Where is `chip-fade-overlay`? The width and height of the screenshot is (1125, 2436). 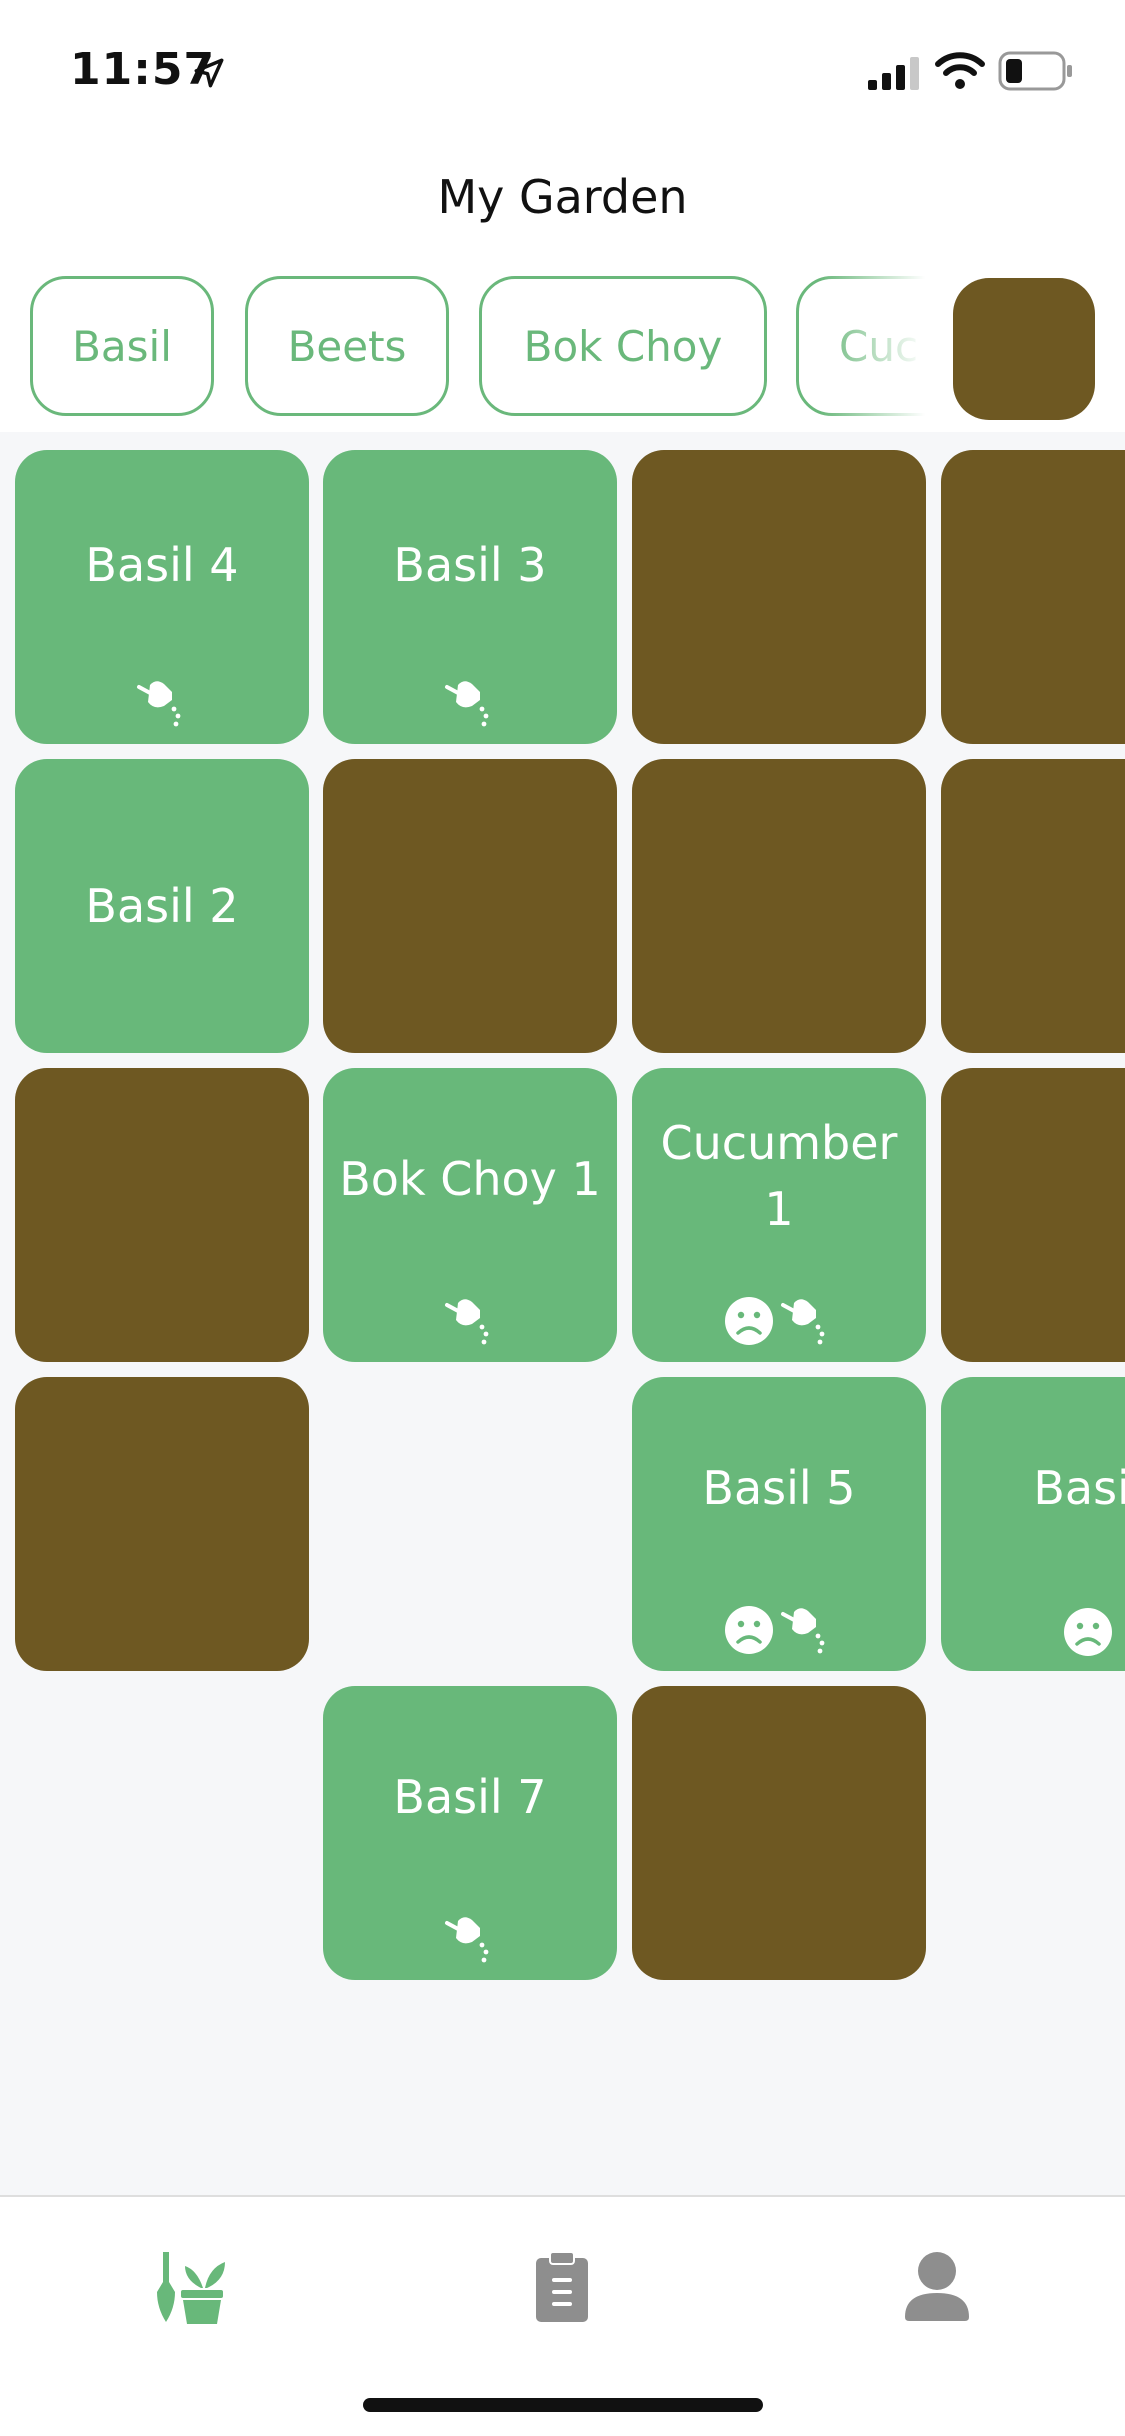 chip-fade-overlay is located at coordinates (872, 346).